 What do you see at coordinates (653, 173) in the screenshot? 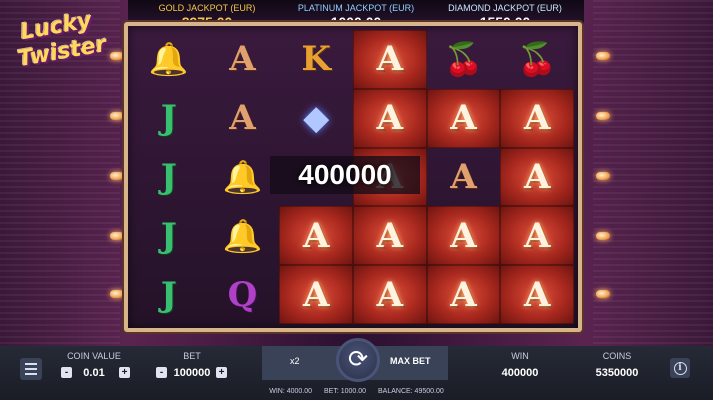
I see `right-light-wall` at bounding box center [653, 173].